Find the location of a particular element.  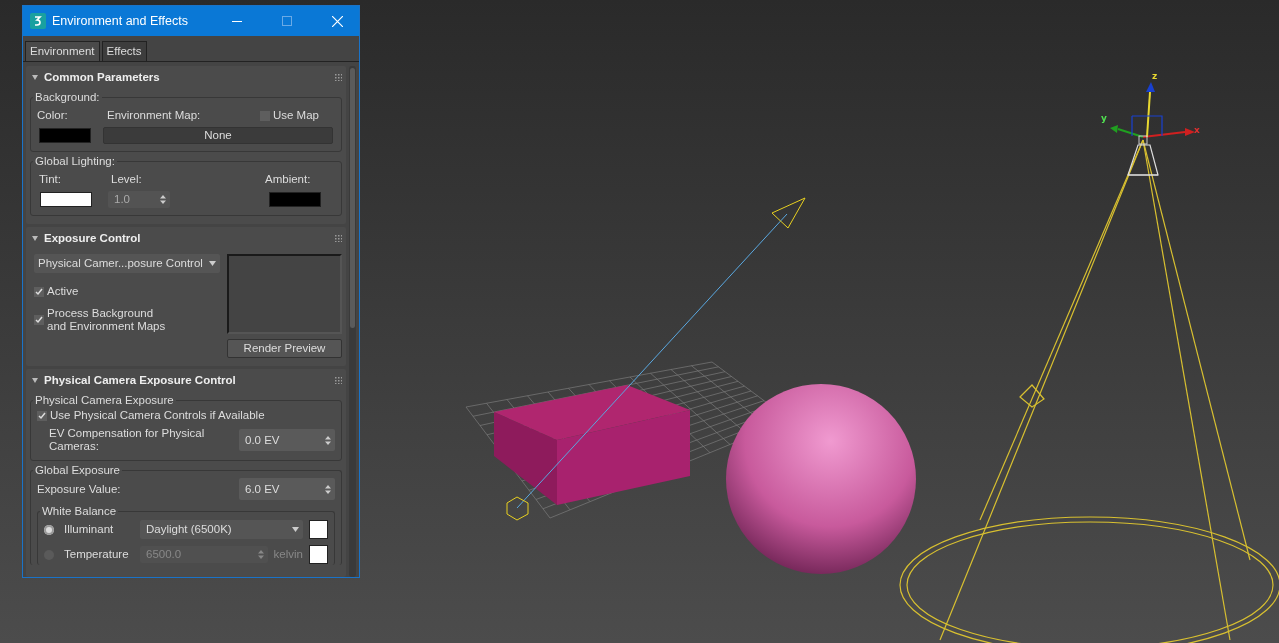

field-label: Environment Map: is located at coordinates (154, 115).